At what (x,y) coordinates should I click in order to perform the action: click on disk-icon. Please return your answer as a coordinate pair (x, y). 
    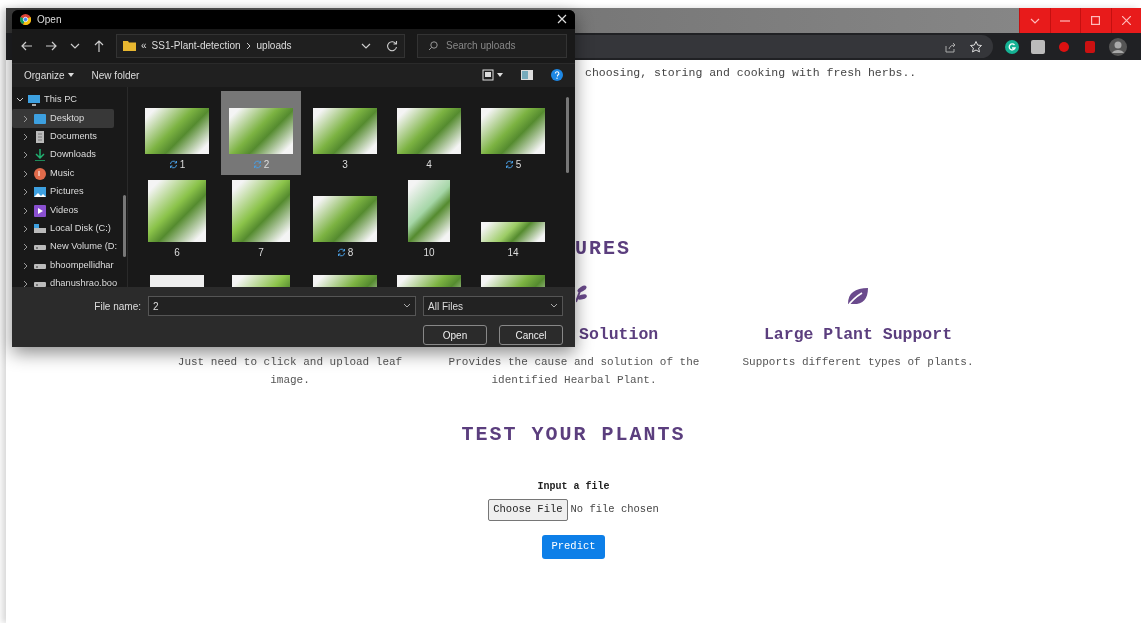
    Looking at the image, I should click on (40, 228).